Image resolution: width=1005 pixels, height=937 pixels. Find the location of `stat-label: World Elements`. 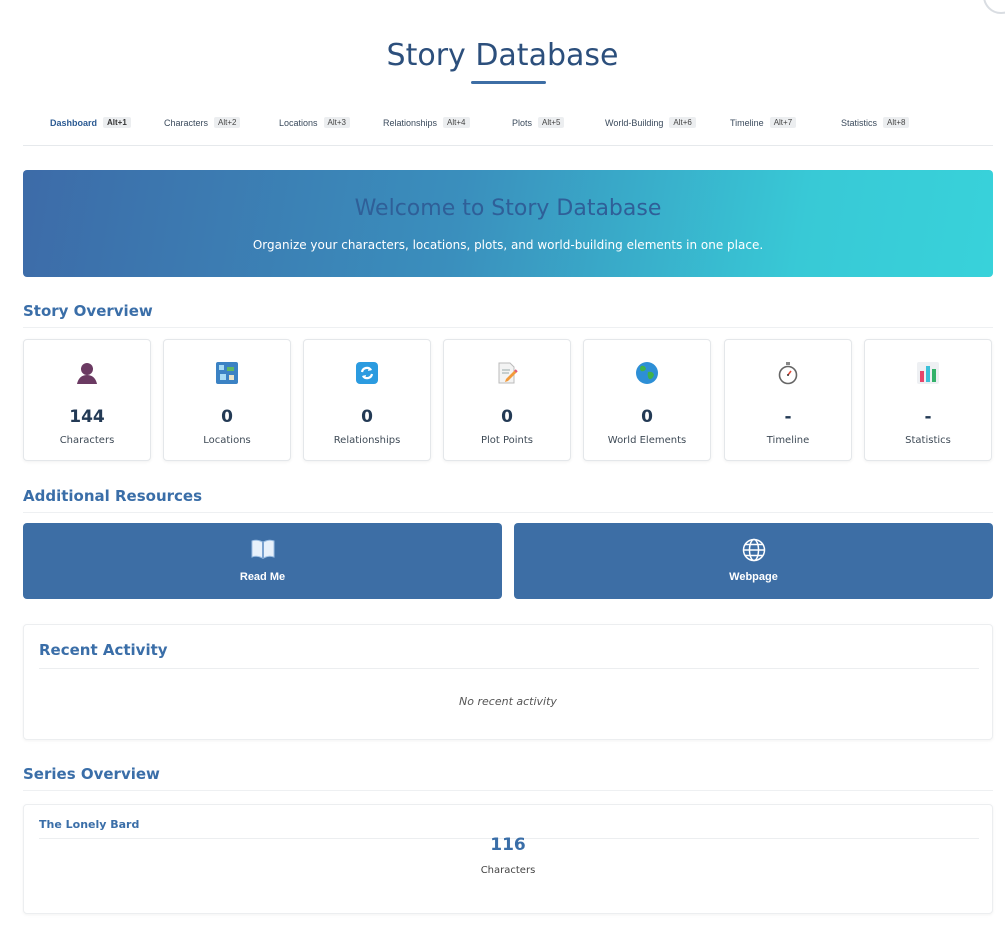

stat-label: World Elements is located at coordinates (647, 440).